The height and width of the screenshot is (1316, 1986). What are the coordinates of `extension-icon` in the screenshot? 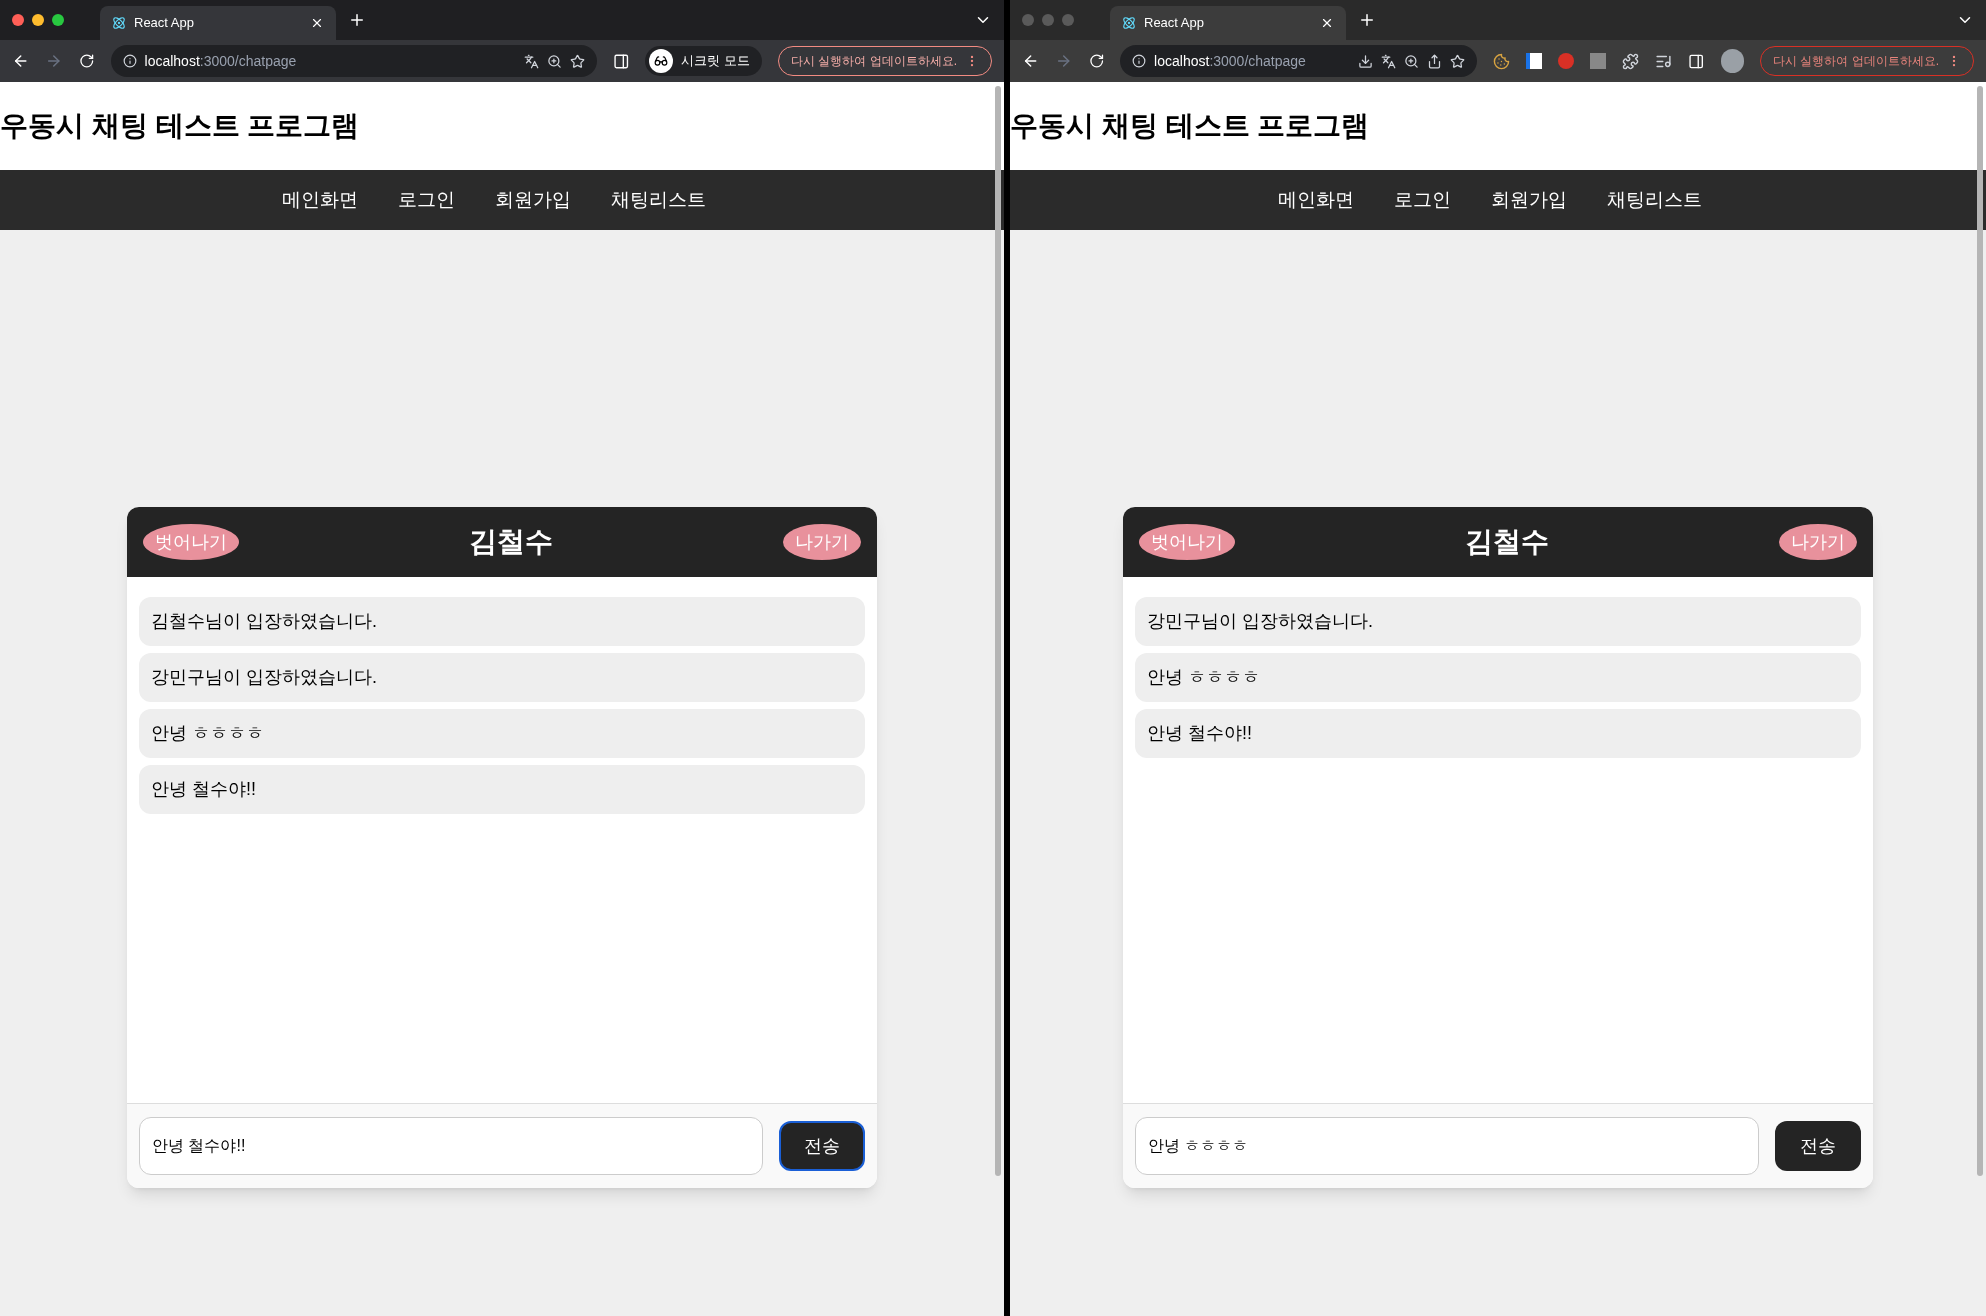 It's located at (1534, 61).